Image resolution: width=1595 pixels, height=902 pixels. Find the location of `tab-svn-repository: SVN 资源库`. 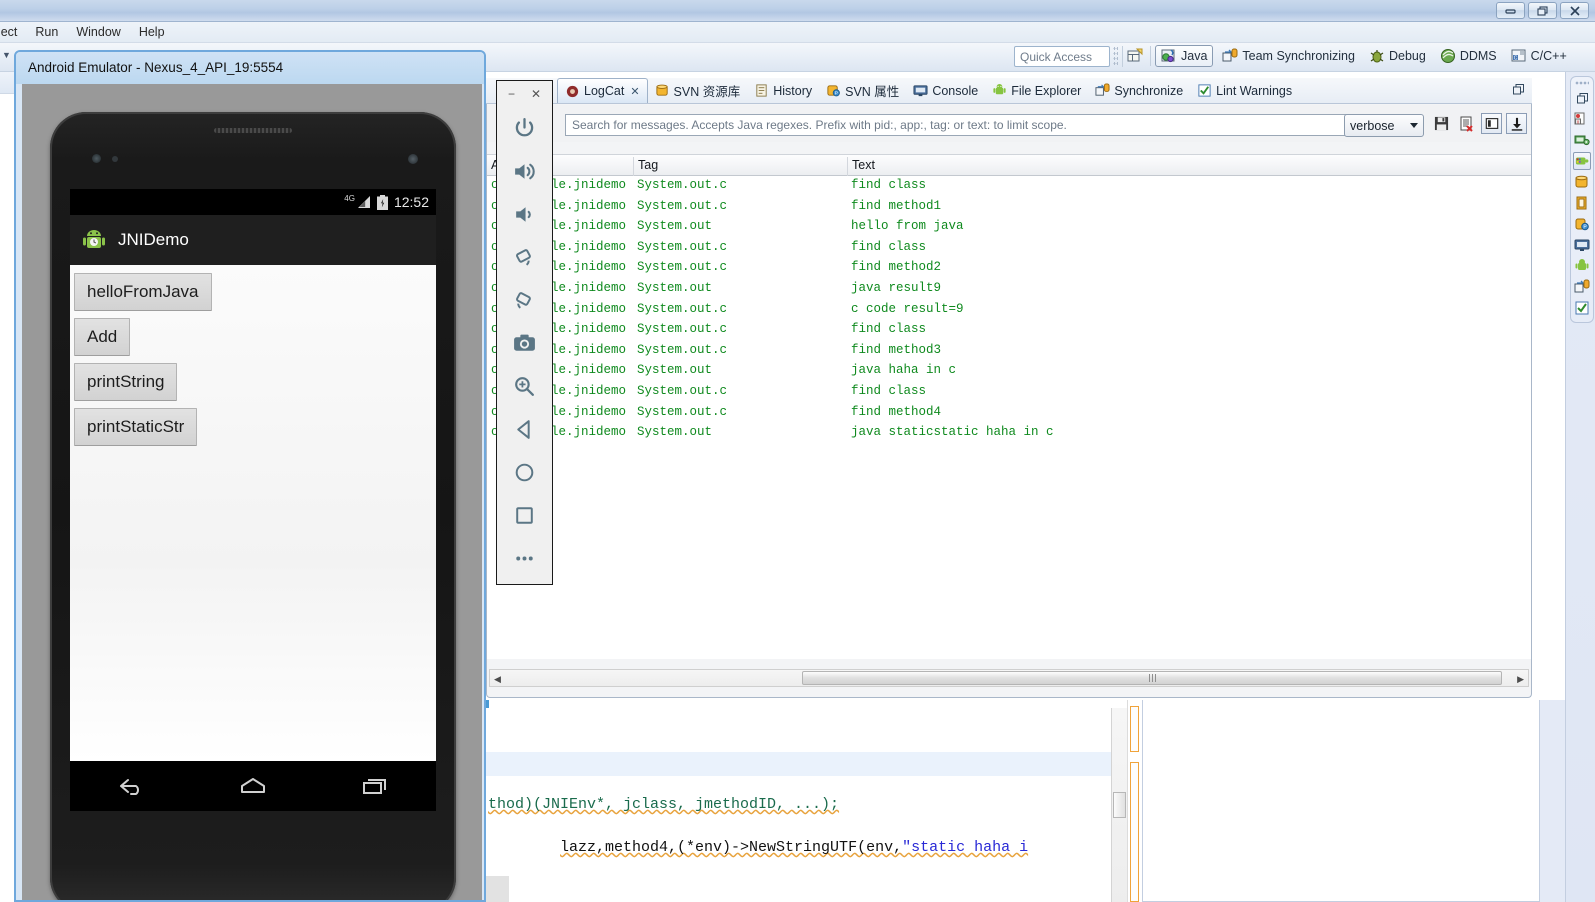

tab-svn-repository: SVN 资源库 is located at coordinates (698, 90).